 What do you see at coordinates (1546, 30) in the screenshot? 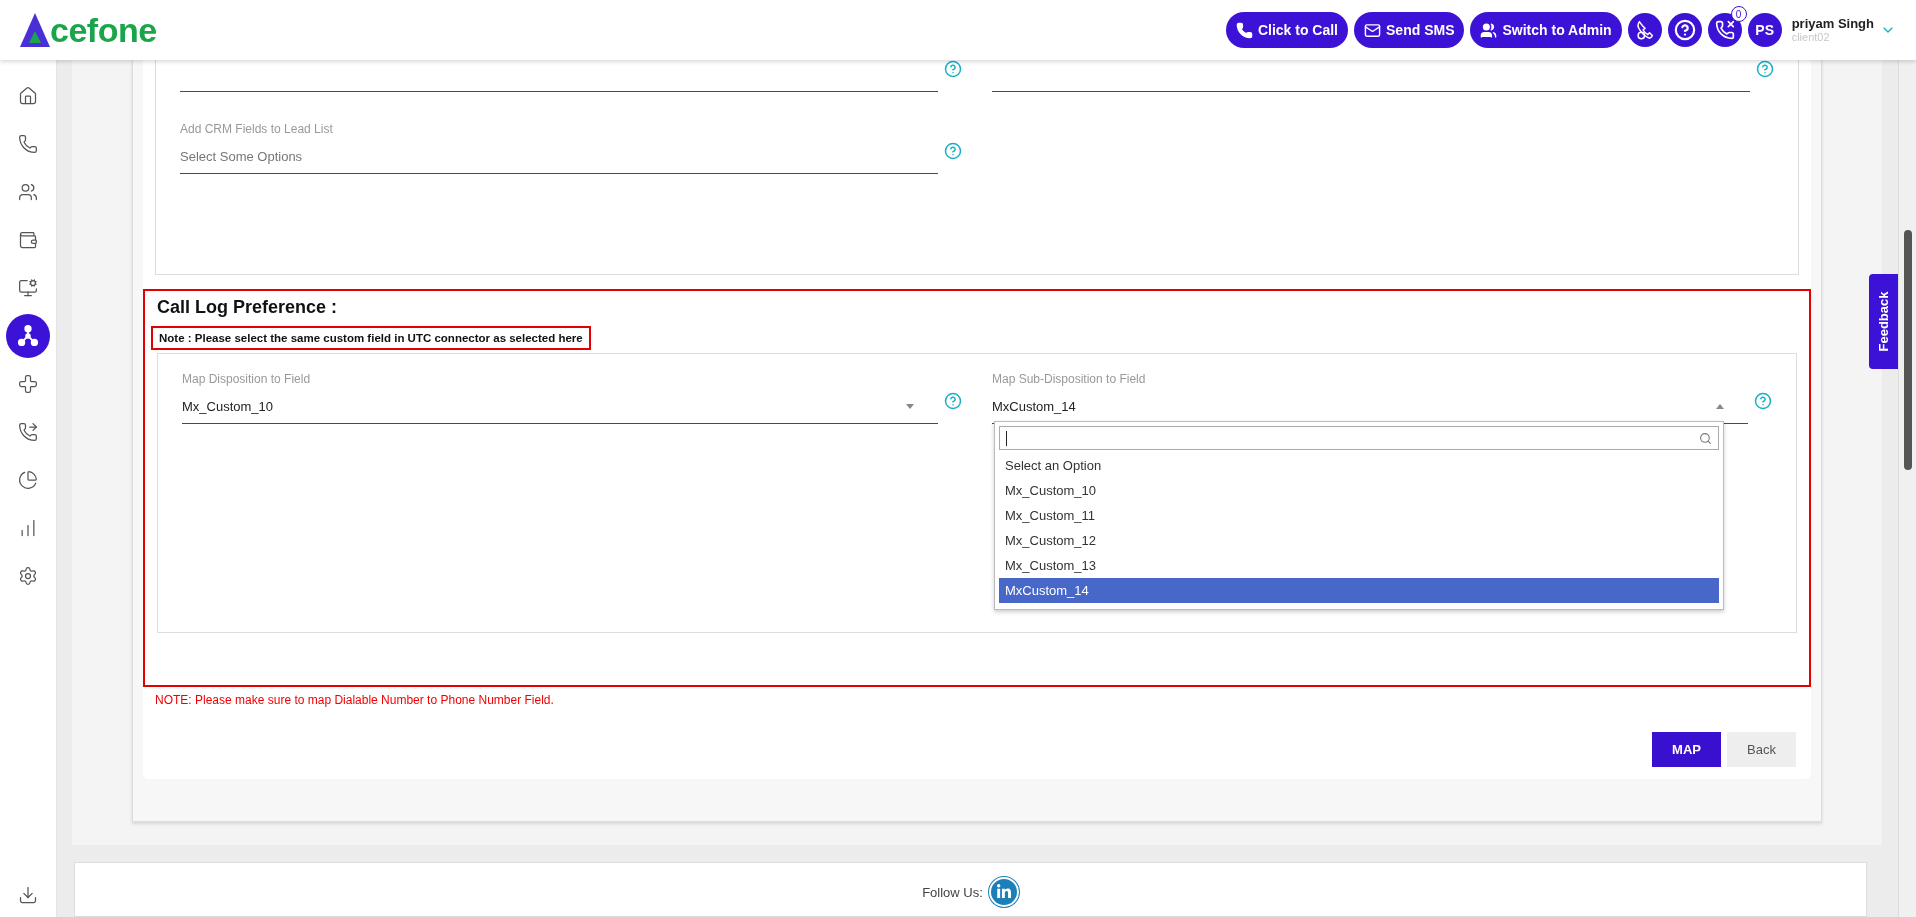
I see `header-button: Switch to Admin` at bounding box center [1546, 30].